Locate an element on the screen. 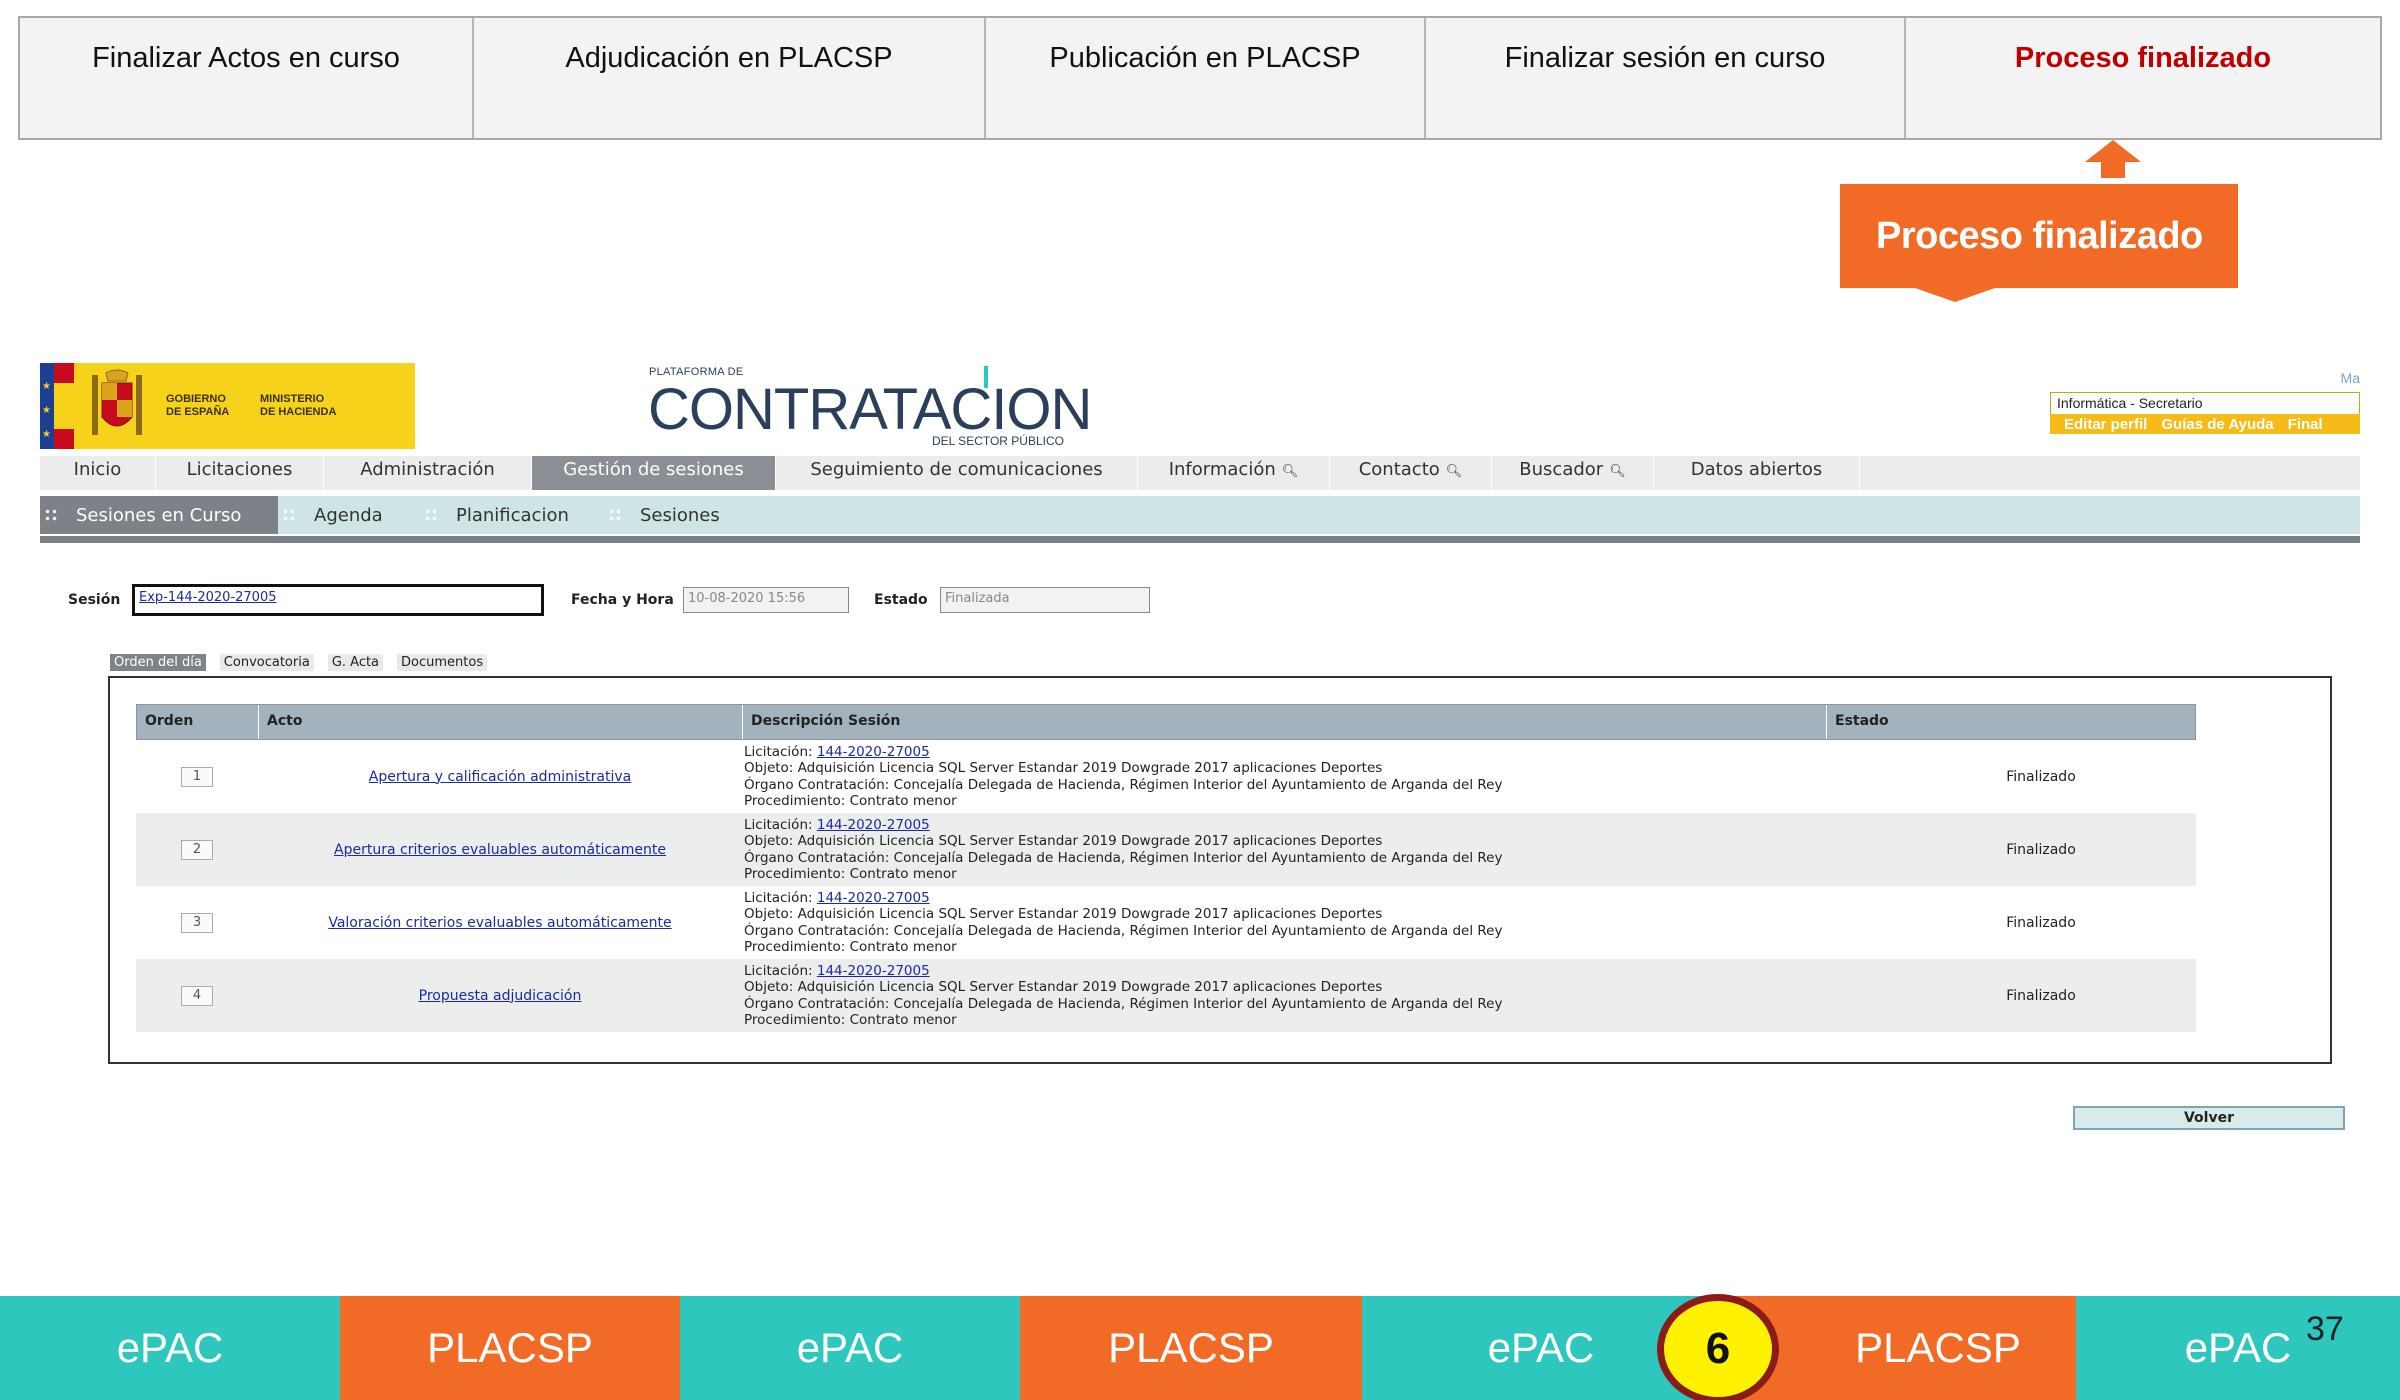 The image size is (2400, 1400). nav-administracion: Administración is located at coordinates (428, 473).